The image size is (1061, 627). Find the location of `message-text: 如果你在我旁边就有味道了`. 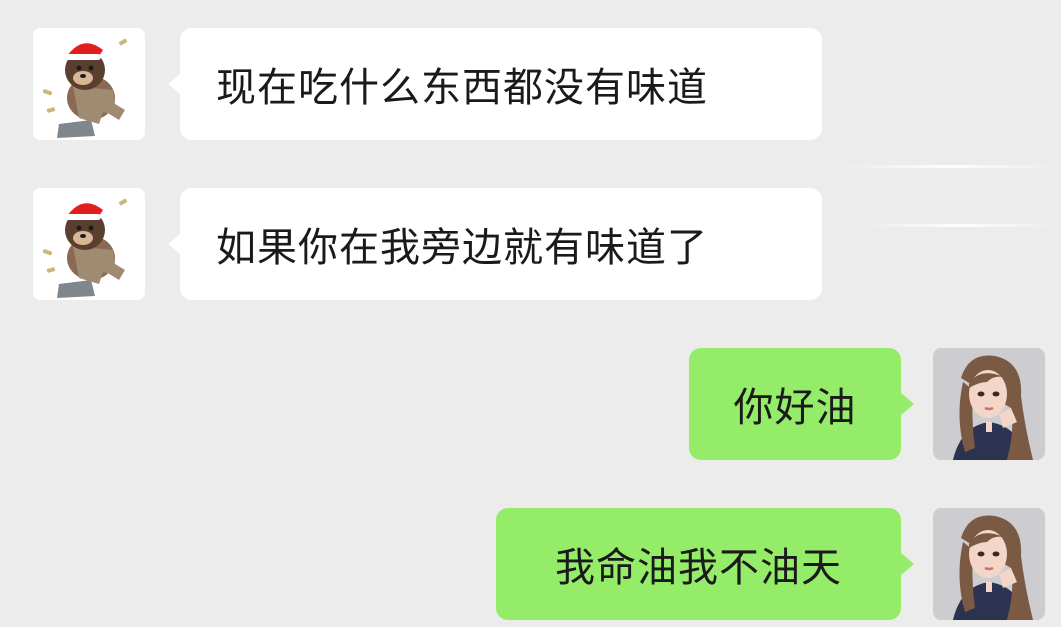

message-text: 如果你在我旁边就有味道了 is located at coordinates (462, 248).